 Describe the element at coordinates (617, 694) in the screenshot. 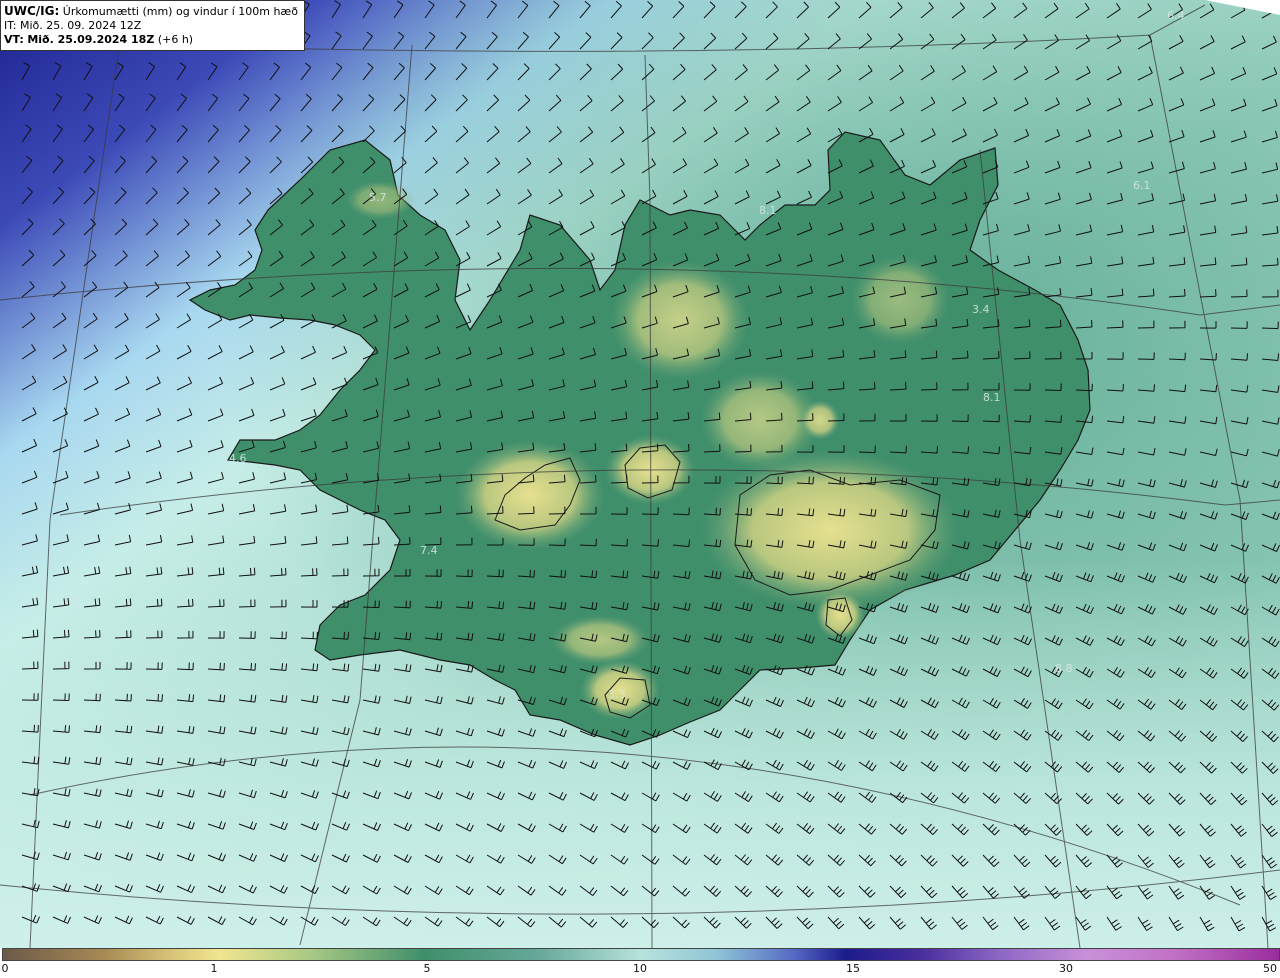

I see `map-label: 3.3` at that location.